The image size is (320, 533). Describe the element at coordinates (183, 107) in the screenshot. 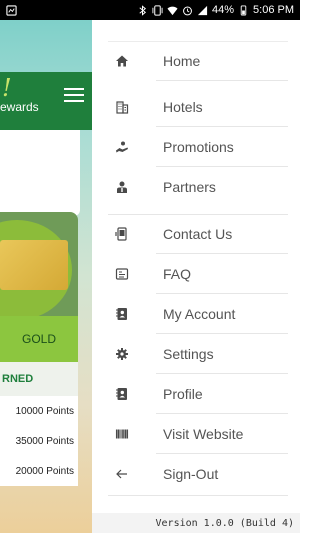

I see `menu-item-label: Hotels` at that location.